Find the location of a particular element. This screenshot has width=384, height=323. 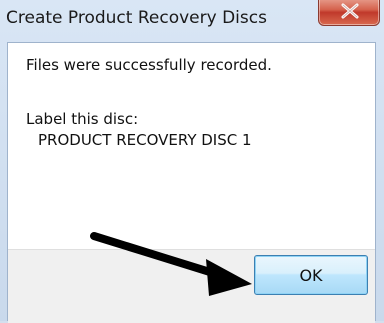

label-prompt: Label this disc: is located at coordinates (82, 119).